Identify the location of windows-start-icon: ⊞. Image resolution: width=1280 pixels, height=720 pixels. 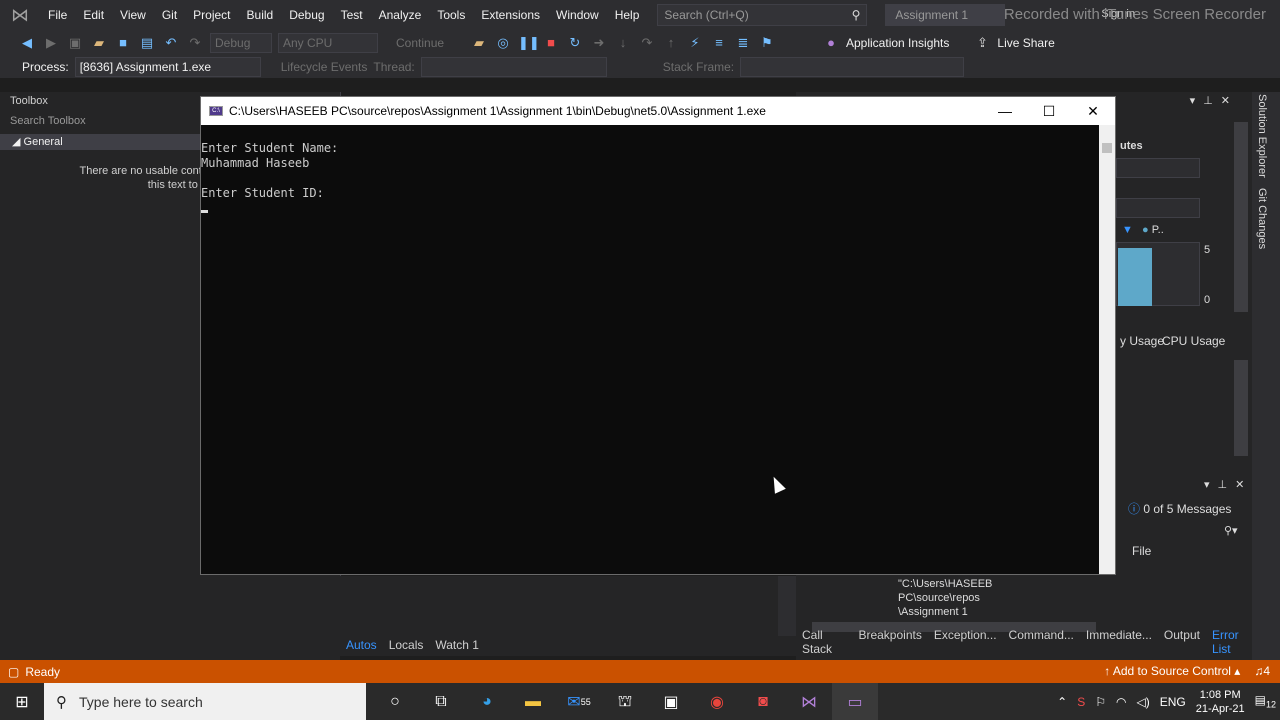
(22, 701).